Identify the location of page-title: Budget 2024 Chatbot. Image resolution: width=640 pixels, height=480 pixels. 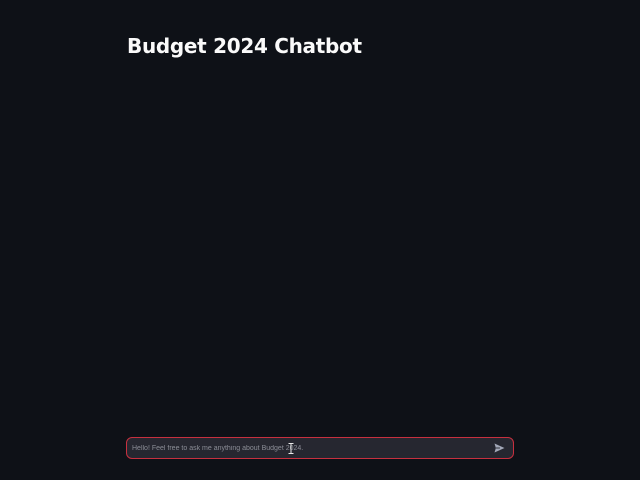
(244, 46).